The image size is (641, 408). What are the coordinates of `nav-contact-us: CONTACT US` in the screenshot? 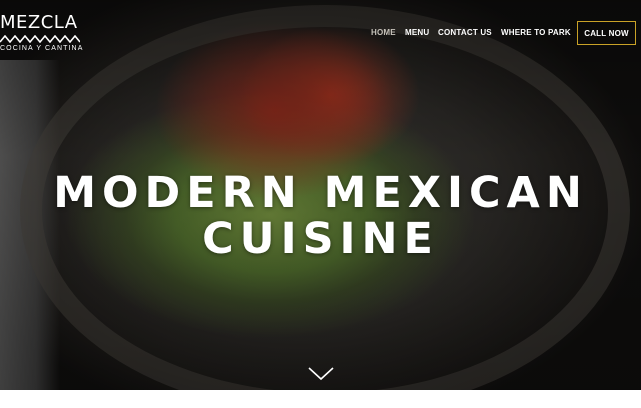 It's located at (465, 33).